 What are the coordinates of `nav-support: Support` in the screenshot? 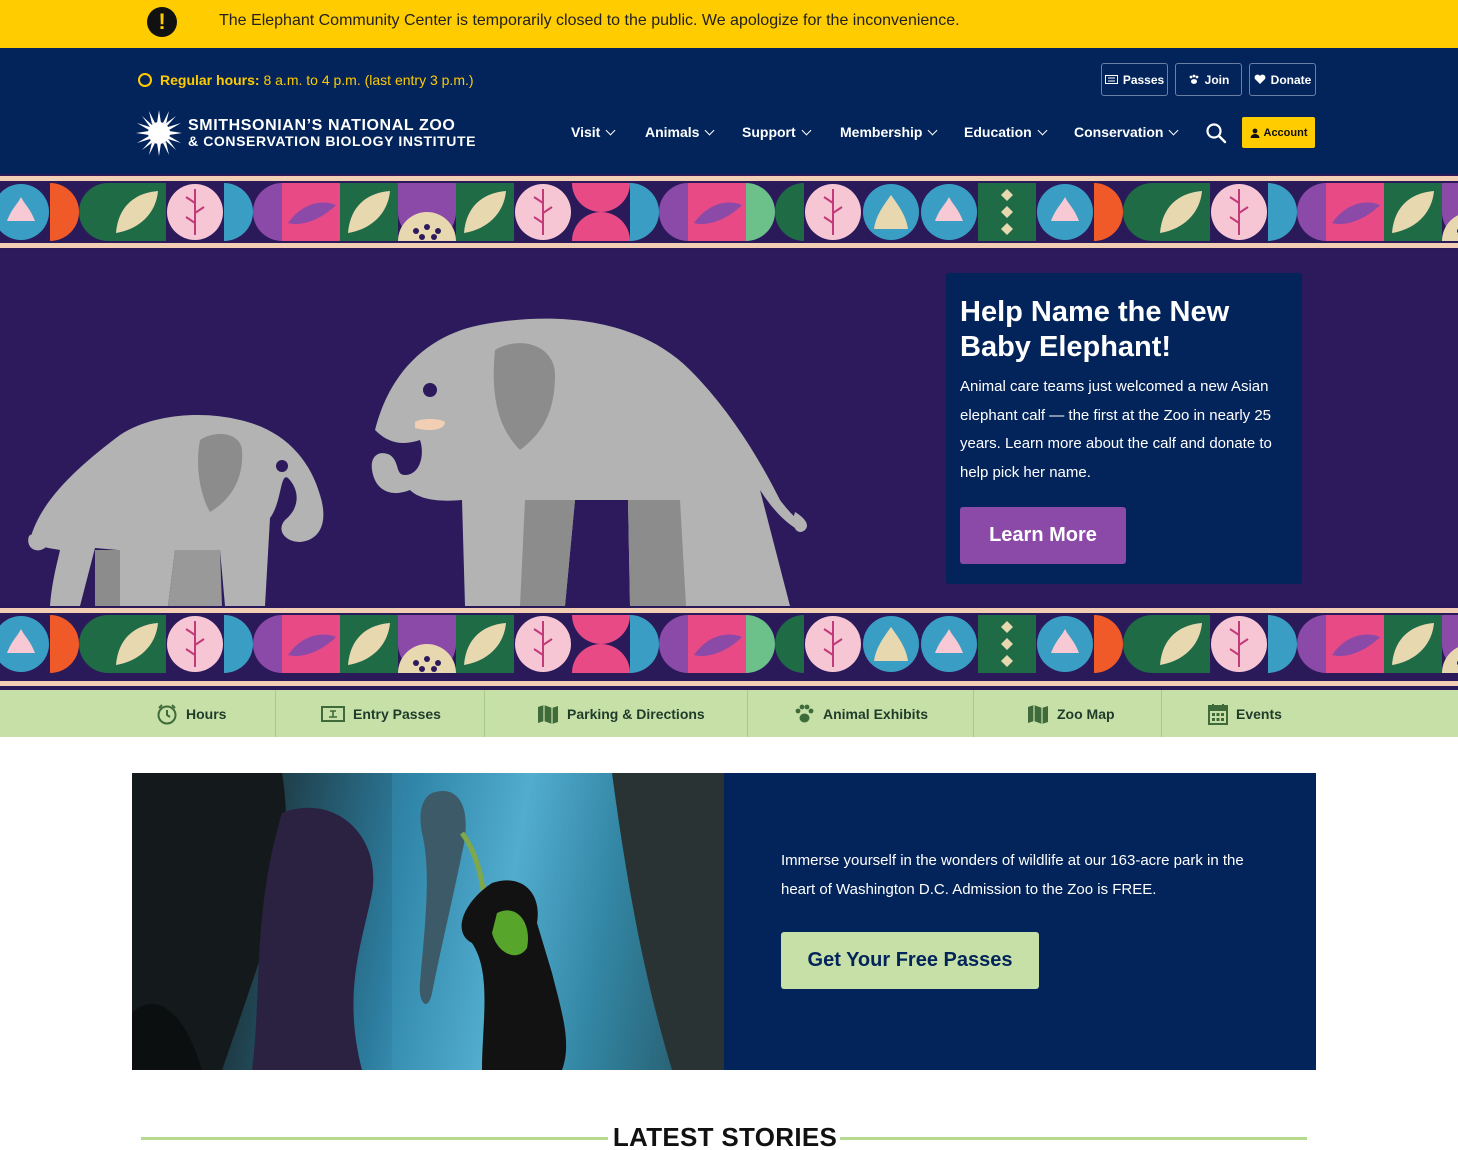 It's located at (777, 132).